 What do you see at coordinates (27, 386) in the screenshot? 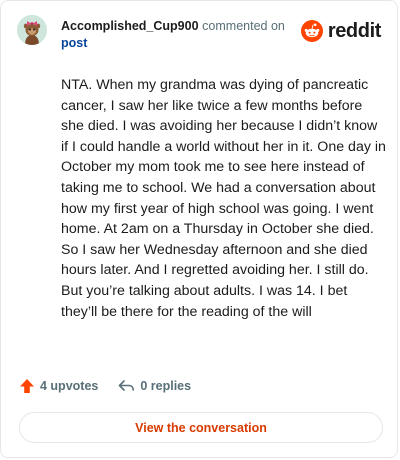
I see `upvote-arrow-icon` at bounding box center [27, 386].